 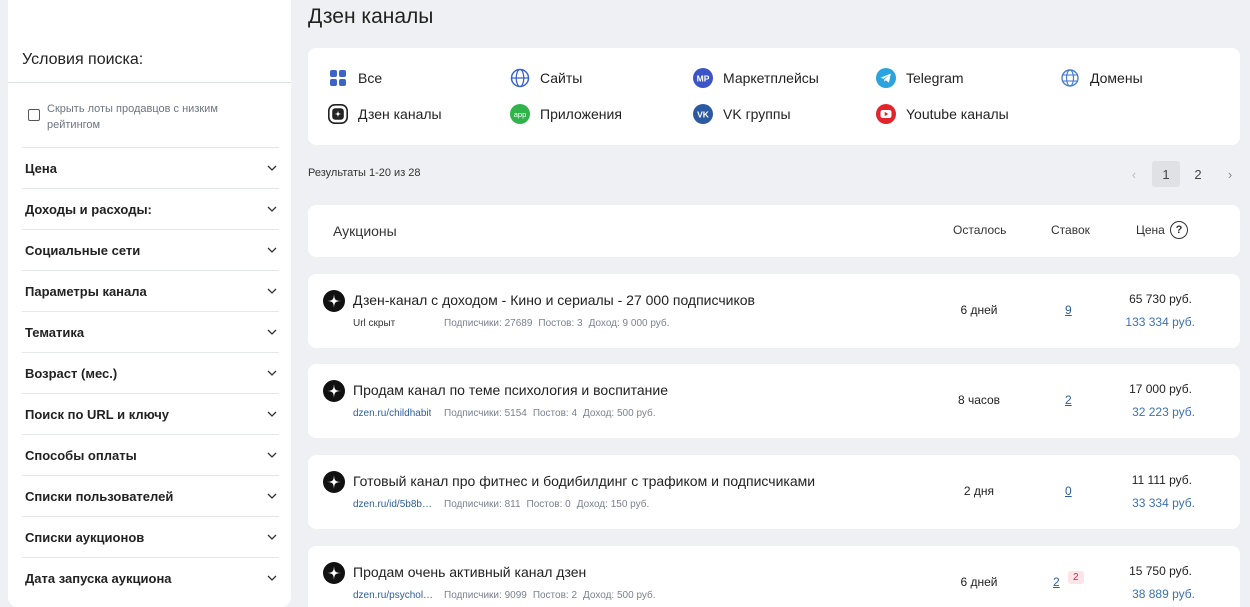 What do you see at coordinates (1068, 491) in the screenshot?
I see `lot-bids-link: 0` at bounding box center [1068, 491].